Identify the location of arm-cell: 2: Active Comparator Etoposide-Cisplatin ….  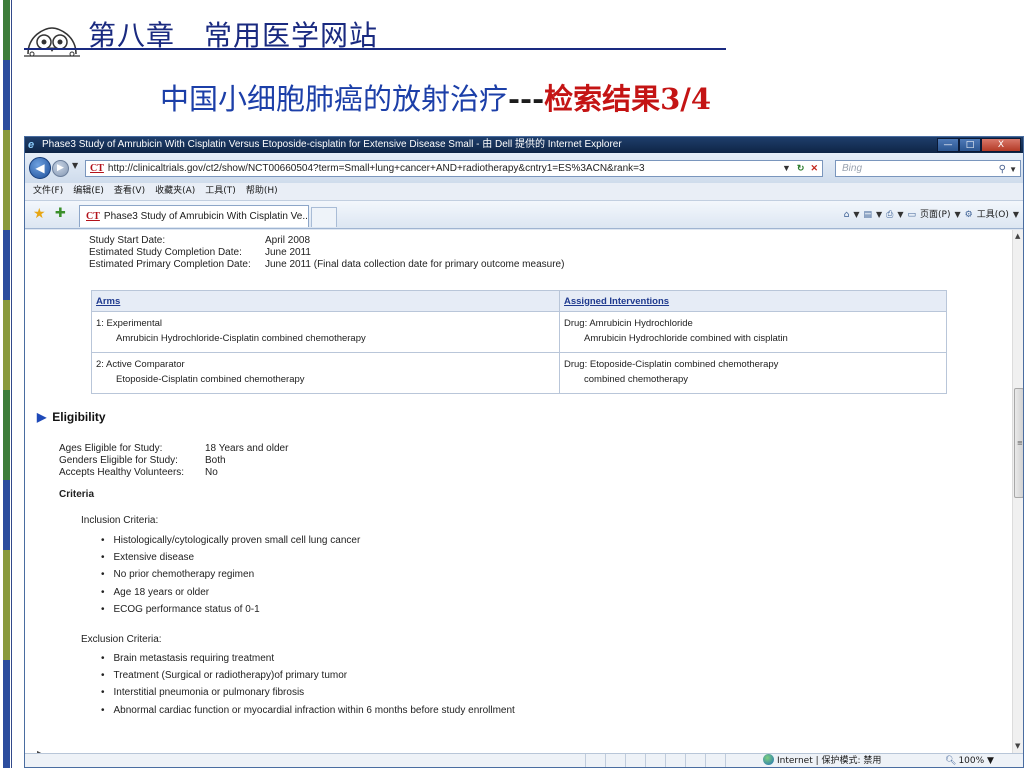
(325, 373).